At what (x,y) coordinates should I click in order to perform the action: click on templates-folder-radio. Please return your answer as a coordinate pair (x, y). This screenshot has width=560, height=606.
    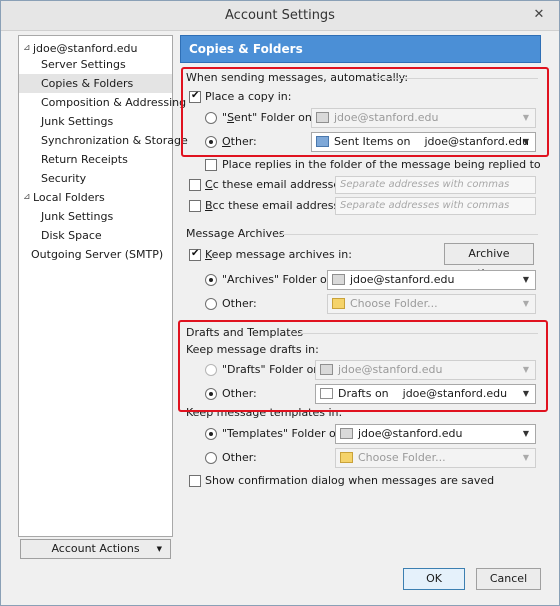
    Looking at the image, I should click on (211, 434).